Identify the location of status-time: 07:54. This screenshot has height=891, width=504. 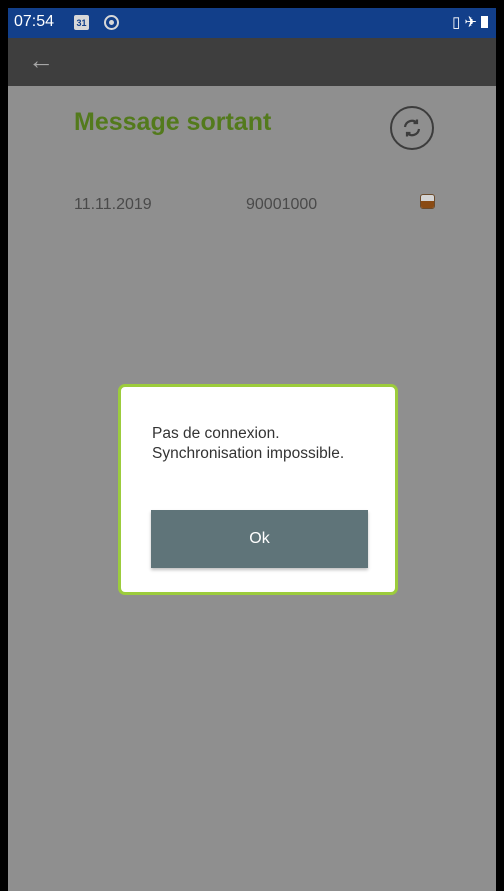
(34, 21).